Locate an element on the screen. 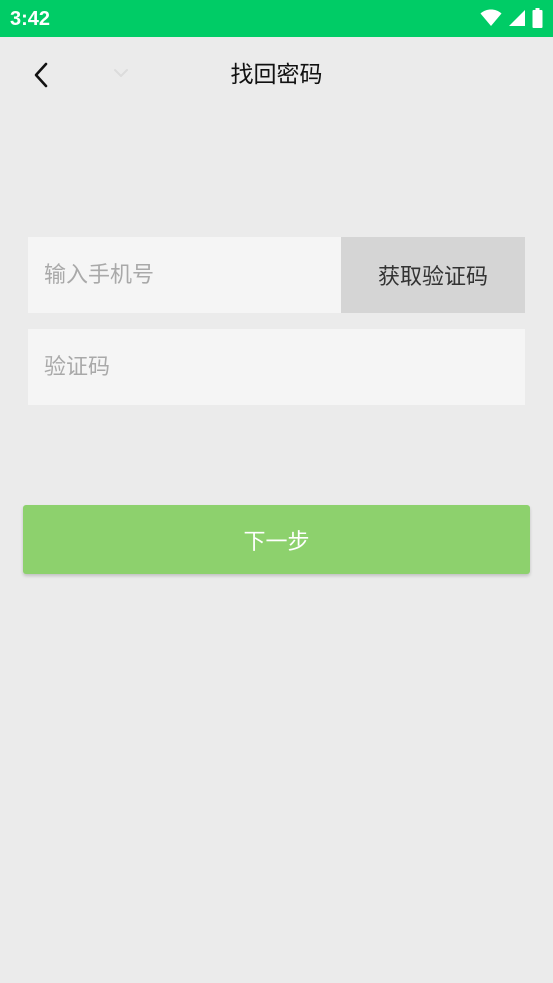 This screenshot has width=553, height=983. status-icons is located at coordinates (511, 18).